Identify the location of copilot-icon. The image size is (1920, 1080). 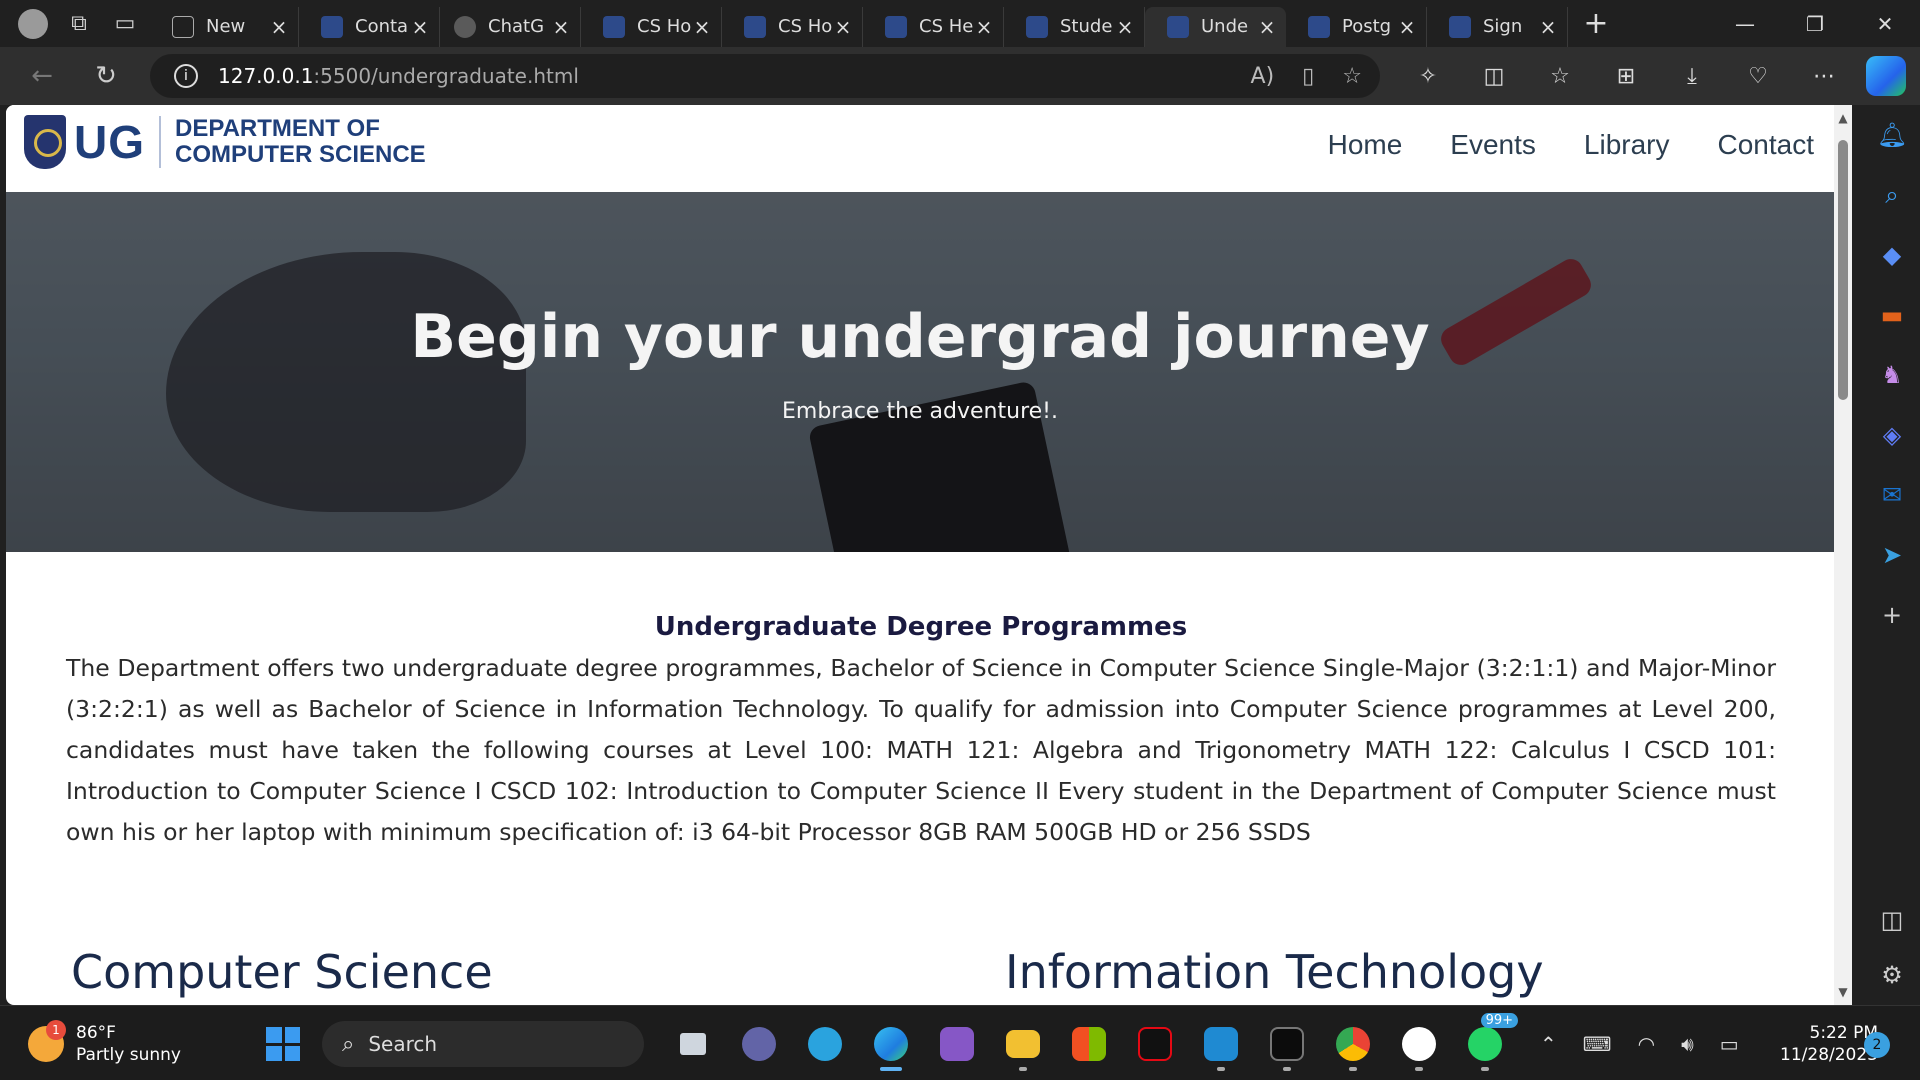
(1886, 76).